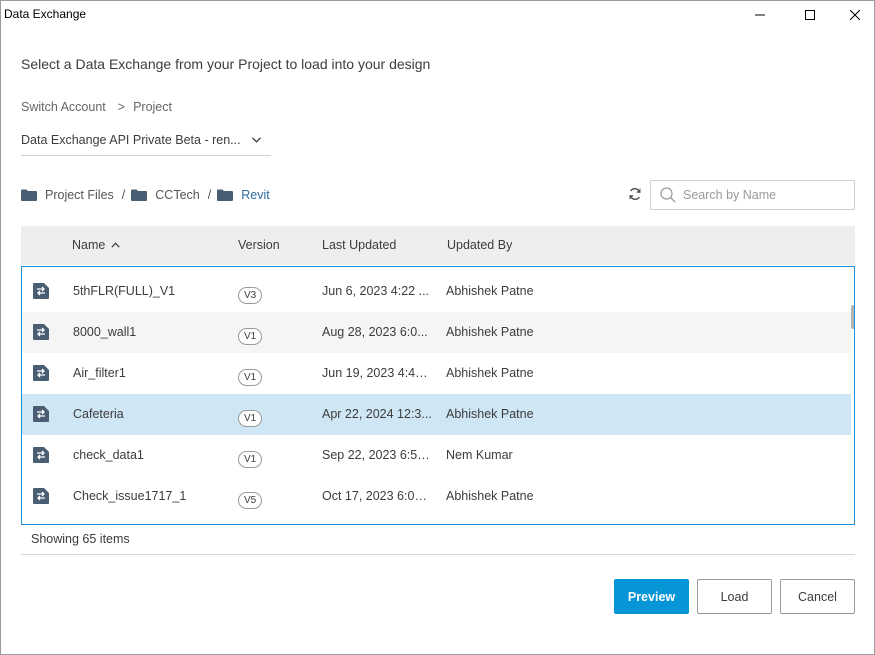  I want to click on minimize-button, so click(760, 15).